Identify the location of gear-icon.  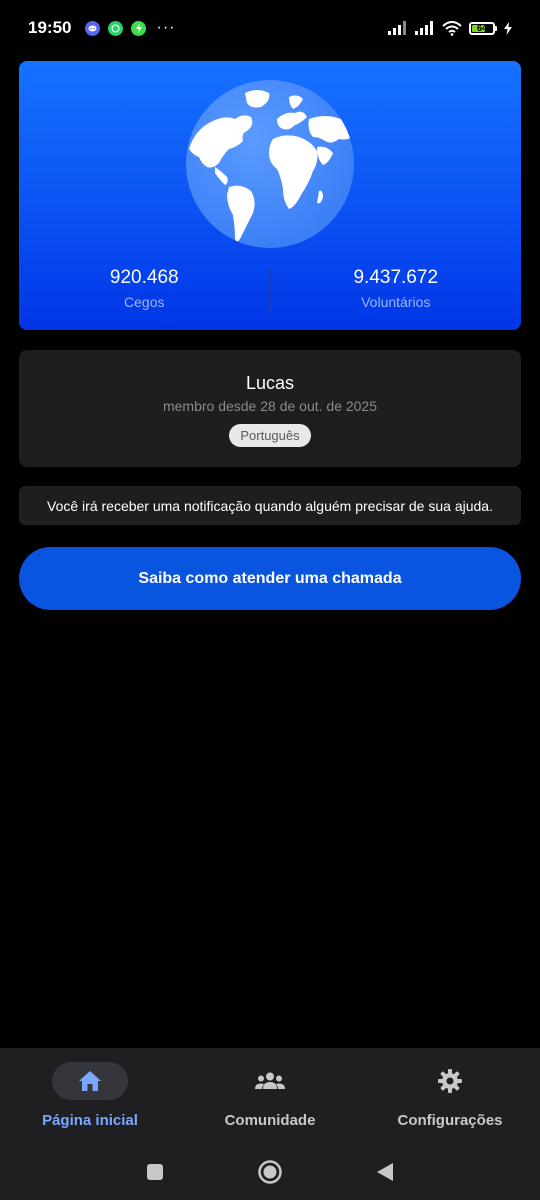
(450, 1081).